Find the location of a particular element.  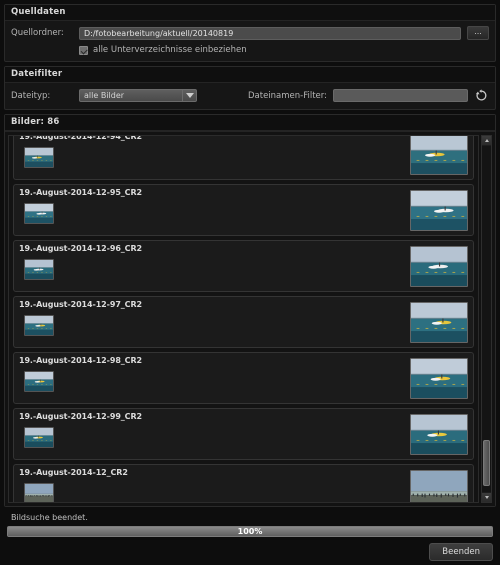

image-file-name: 19.-August-2014-12-98_CR2 is located at coordinates (80, 360).